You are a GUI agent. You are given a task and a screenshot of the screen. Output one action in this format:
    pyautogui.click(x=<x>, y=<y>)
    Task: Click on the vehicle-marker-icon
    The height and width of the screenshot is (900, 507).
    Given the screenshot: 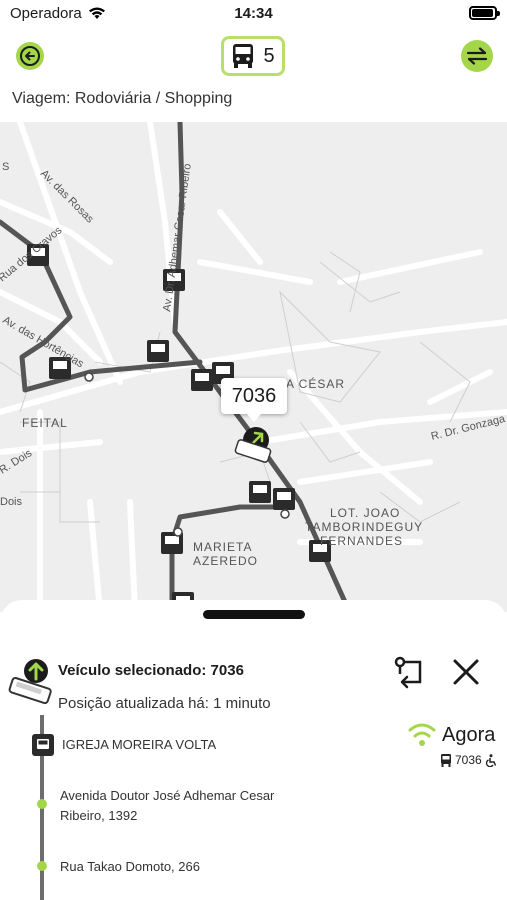 What is the action you would take?
    pyautogui.click(x=253, y=445)
    